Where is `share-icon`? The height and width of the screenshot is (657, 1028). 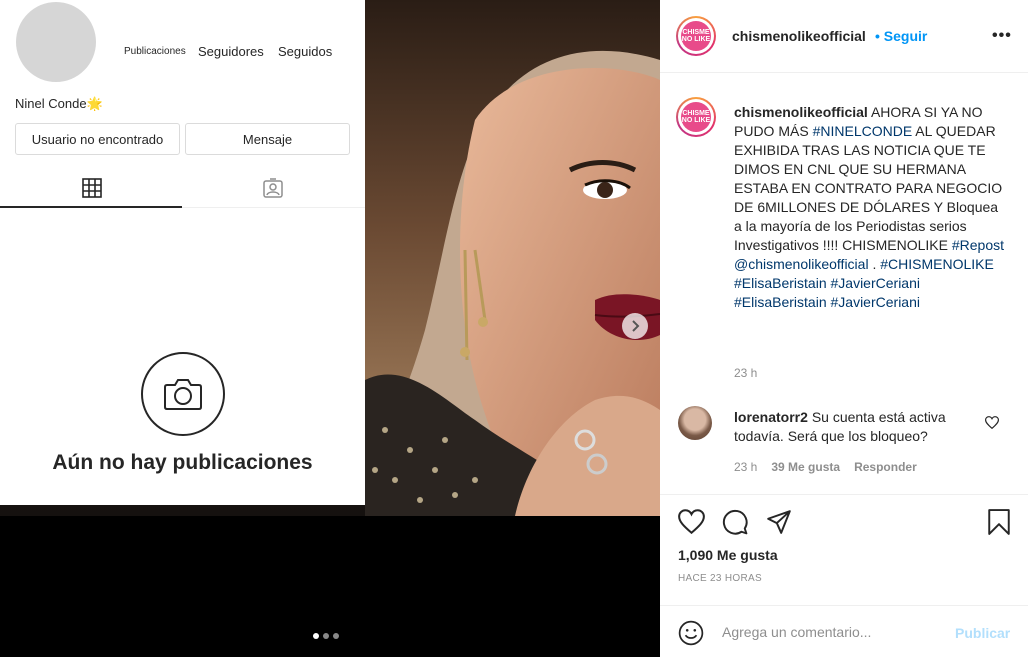 share-icon is located at coordinates (779, 522).